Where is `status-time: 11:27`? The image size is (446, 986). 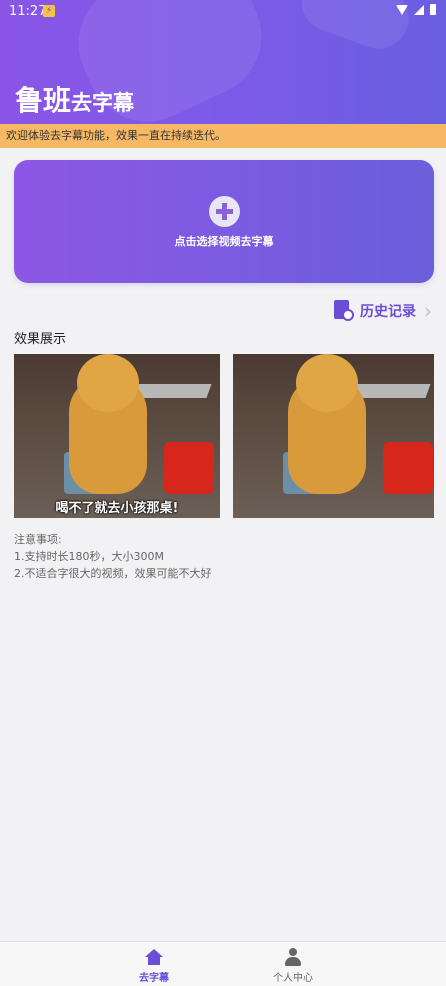 status-time: 11:27 is located at coordinates (28, 11).